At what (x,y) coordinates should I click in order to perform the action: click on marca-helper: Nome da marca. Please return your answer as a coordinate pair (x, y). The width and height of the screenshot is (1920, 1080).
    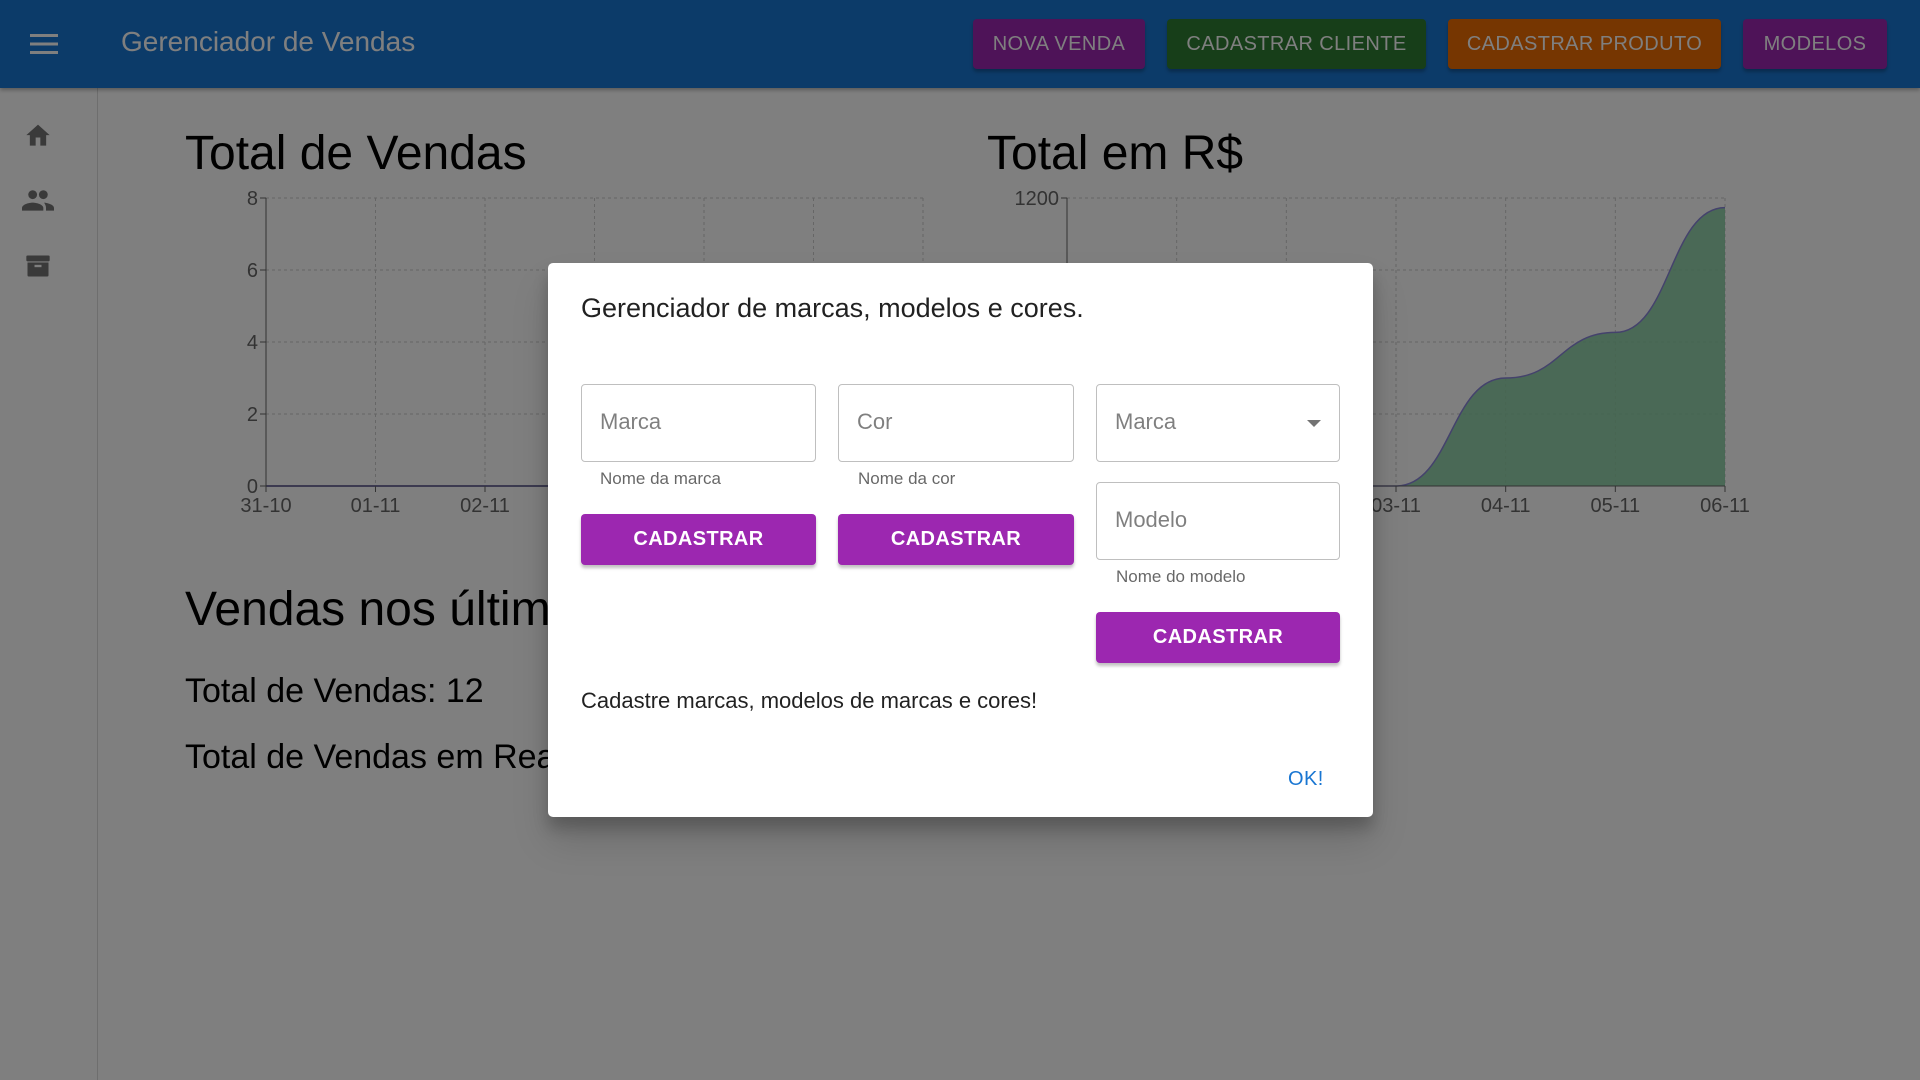
    Looking at the image, I should click on (660, 478).